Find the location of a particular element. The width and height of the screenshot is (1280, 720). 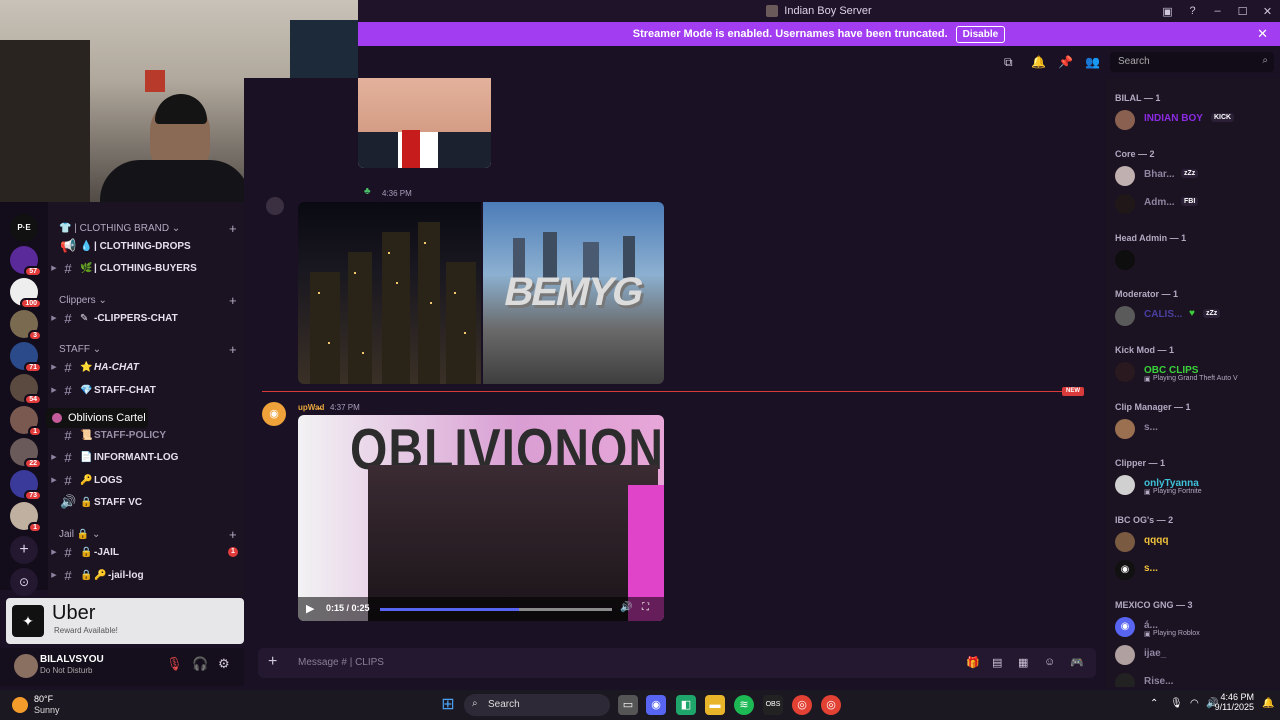

headphones-icon: 🎧 is located at coordinates (200, 664).